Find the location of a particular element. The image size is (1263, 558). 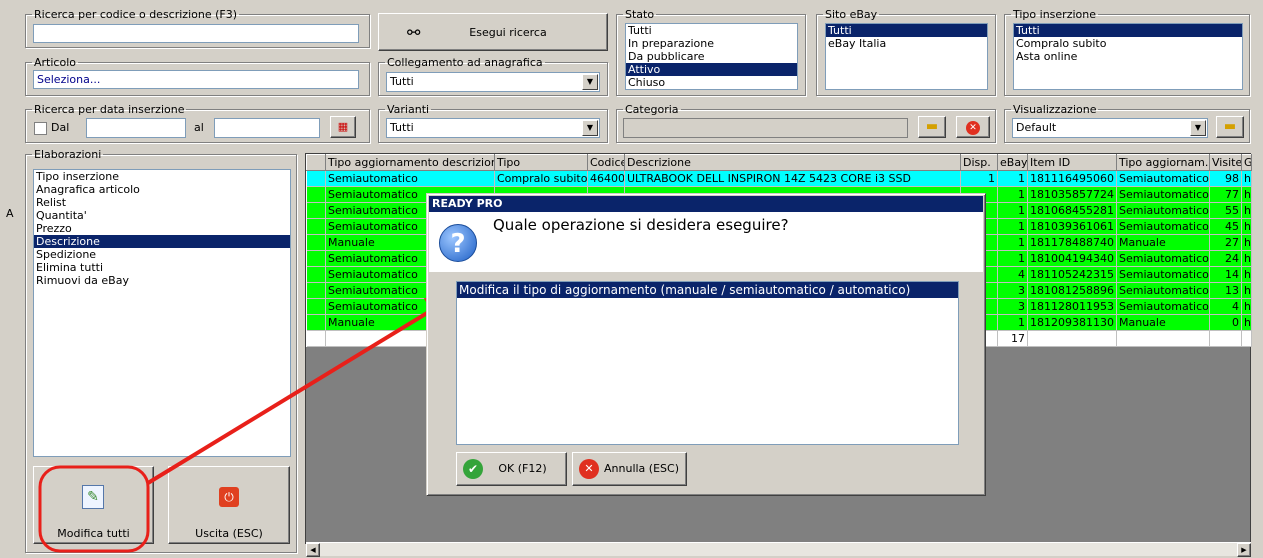

ok-button: ✔ OK (F12) is located at coordinates (511, 469).